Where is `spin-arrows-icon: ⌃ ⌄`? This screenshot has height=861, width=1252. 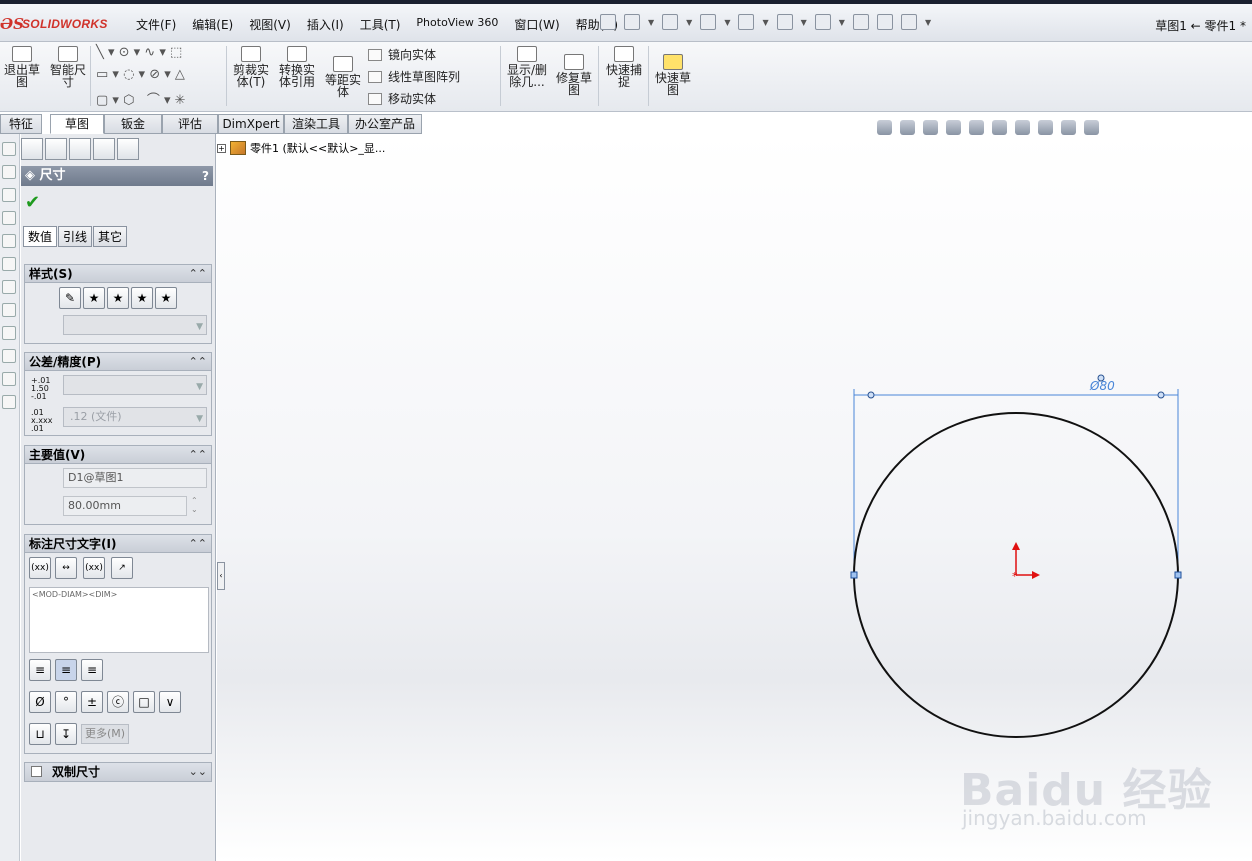
spin-arrows-icon: ⌃ ⌄ is located at coordinates (194, 505).